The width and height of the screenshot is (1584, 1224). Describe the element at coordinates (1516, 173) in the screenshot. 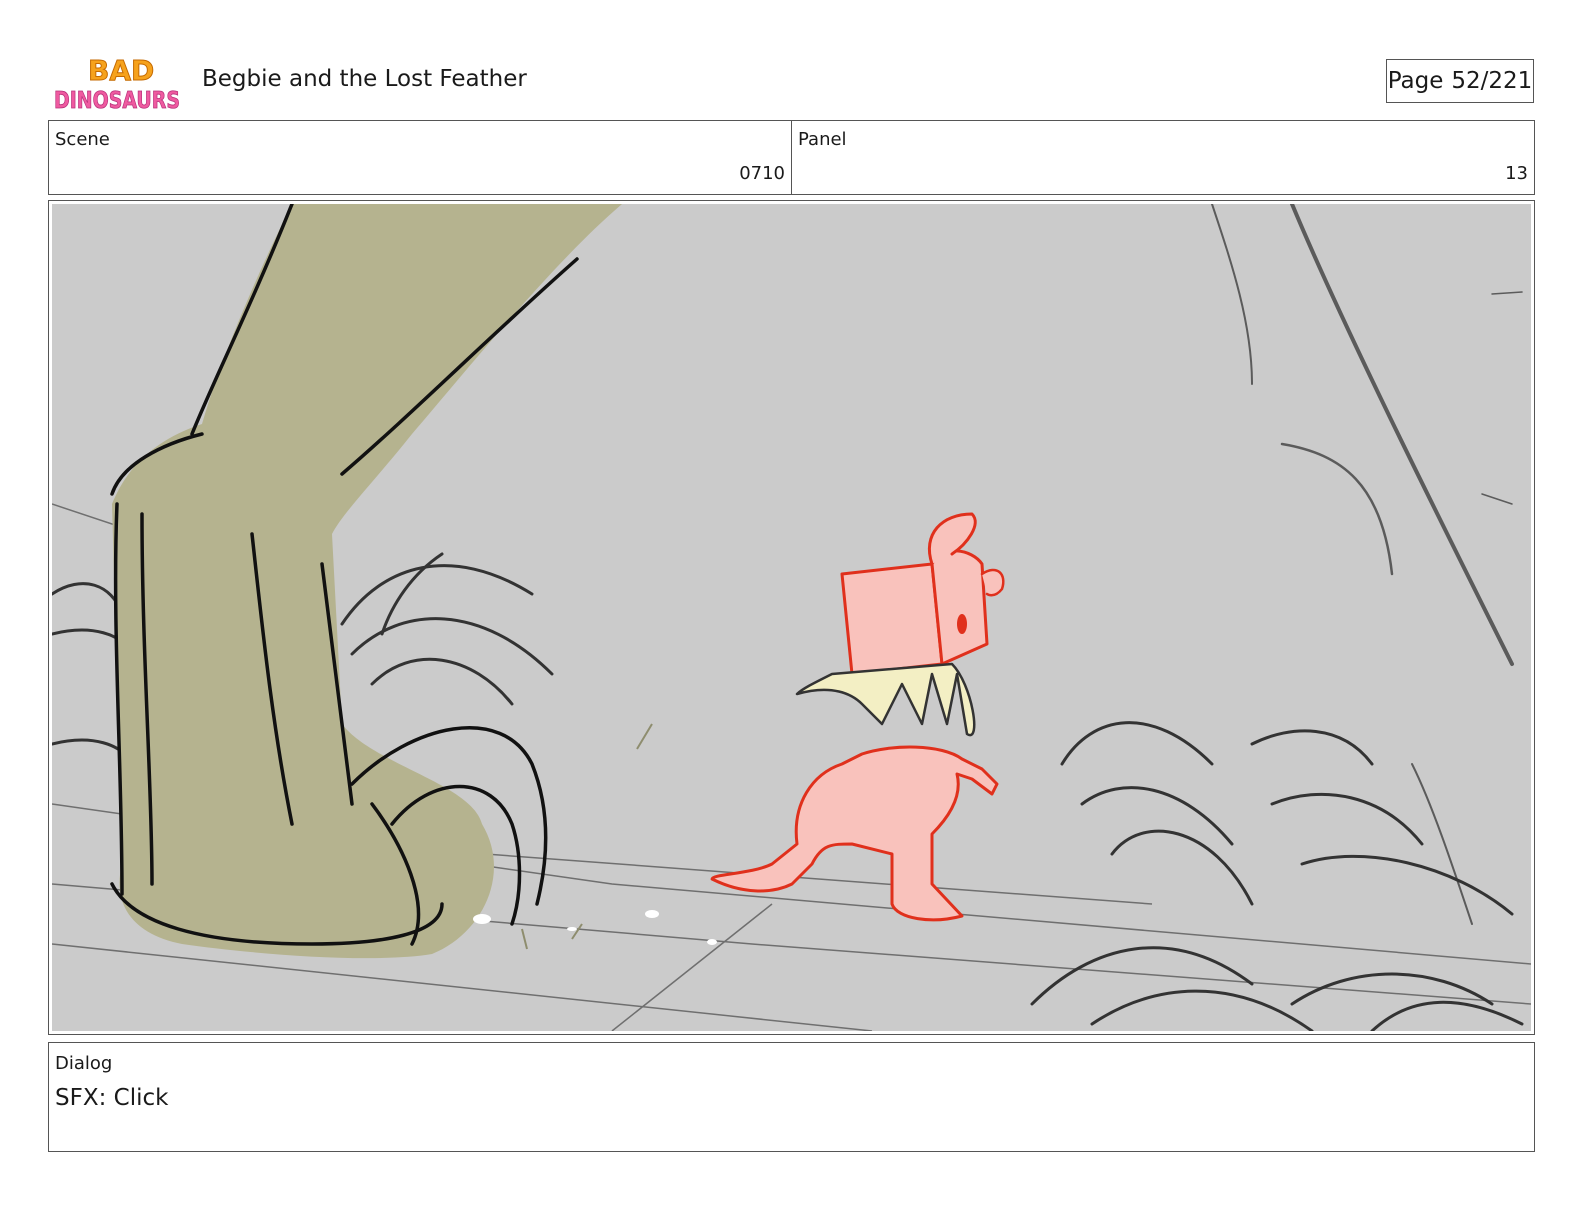

I see `panel-number: 13` at that location.